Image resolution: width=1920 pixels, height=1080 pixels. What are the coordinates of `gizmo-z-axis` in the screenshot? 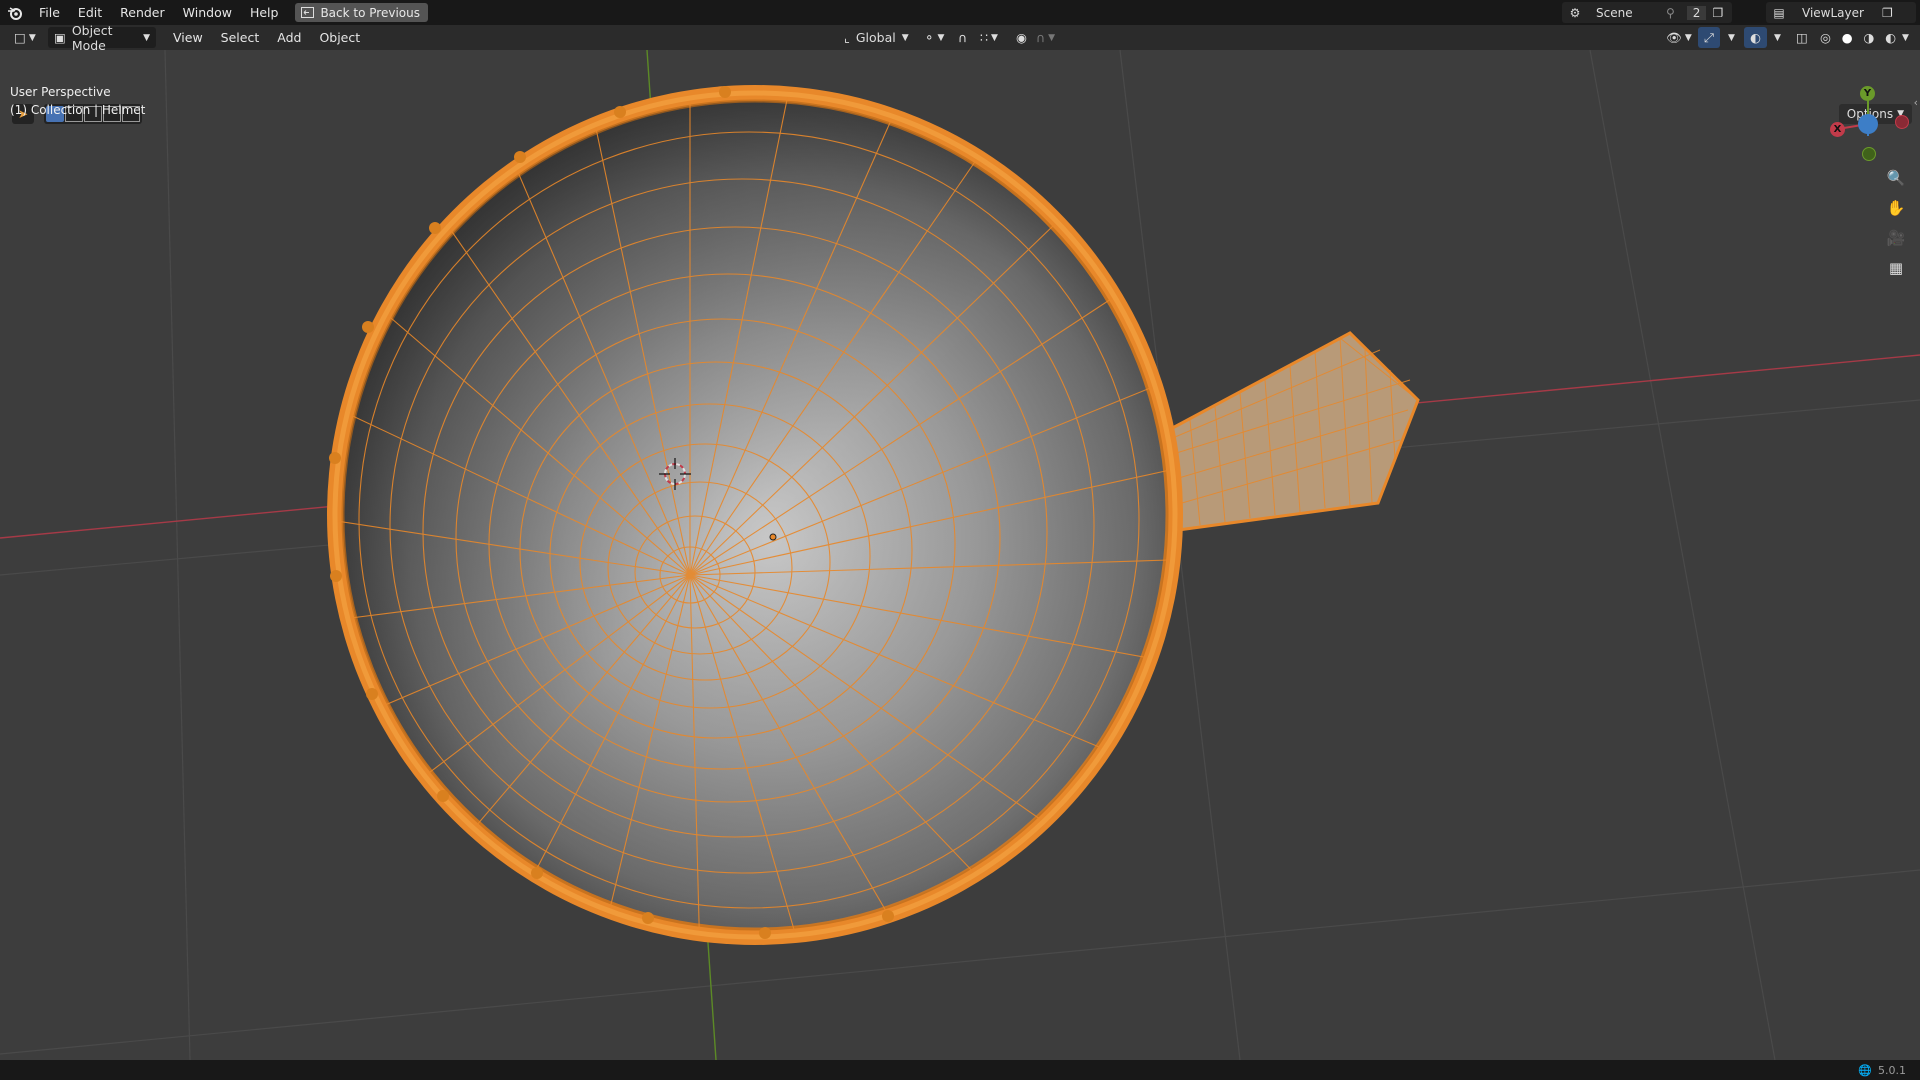 It's located at (1868, 124).